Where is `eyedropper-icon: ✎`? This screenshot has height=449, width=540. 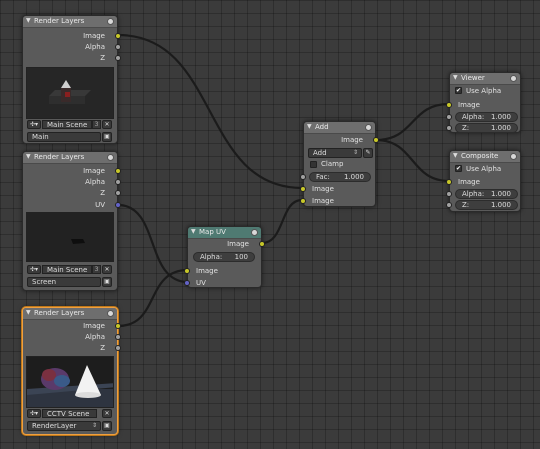 eyedropper-icon: ✎ is located at coordinates (368, 153).